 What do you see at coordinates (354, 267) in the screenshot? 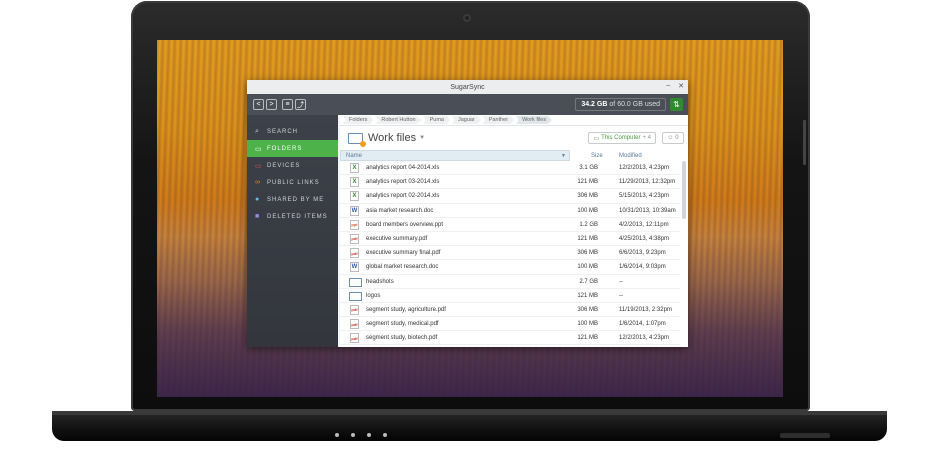
I see `doc-file-icon: W` at bounding box center [354, 267].